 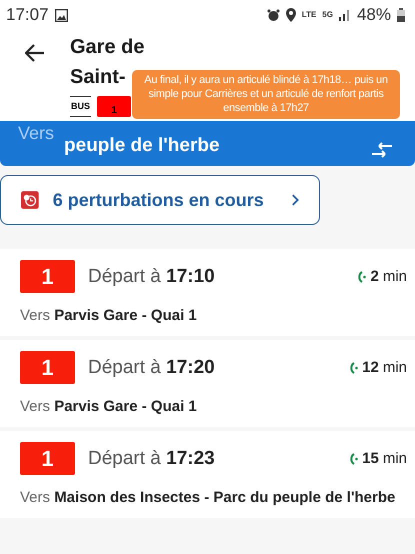 I want to click on chevron-right-icon, so click(x=295, y=200).